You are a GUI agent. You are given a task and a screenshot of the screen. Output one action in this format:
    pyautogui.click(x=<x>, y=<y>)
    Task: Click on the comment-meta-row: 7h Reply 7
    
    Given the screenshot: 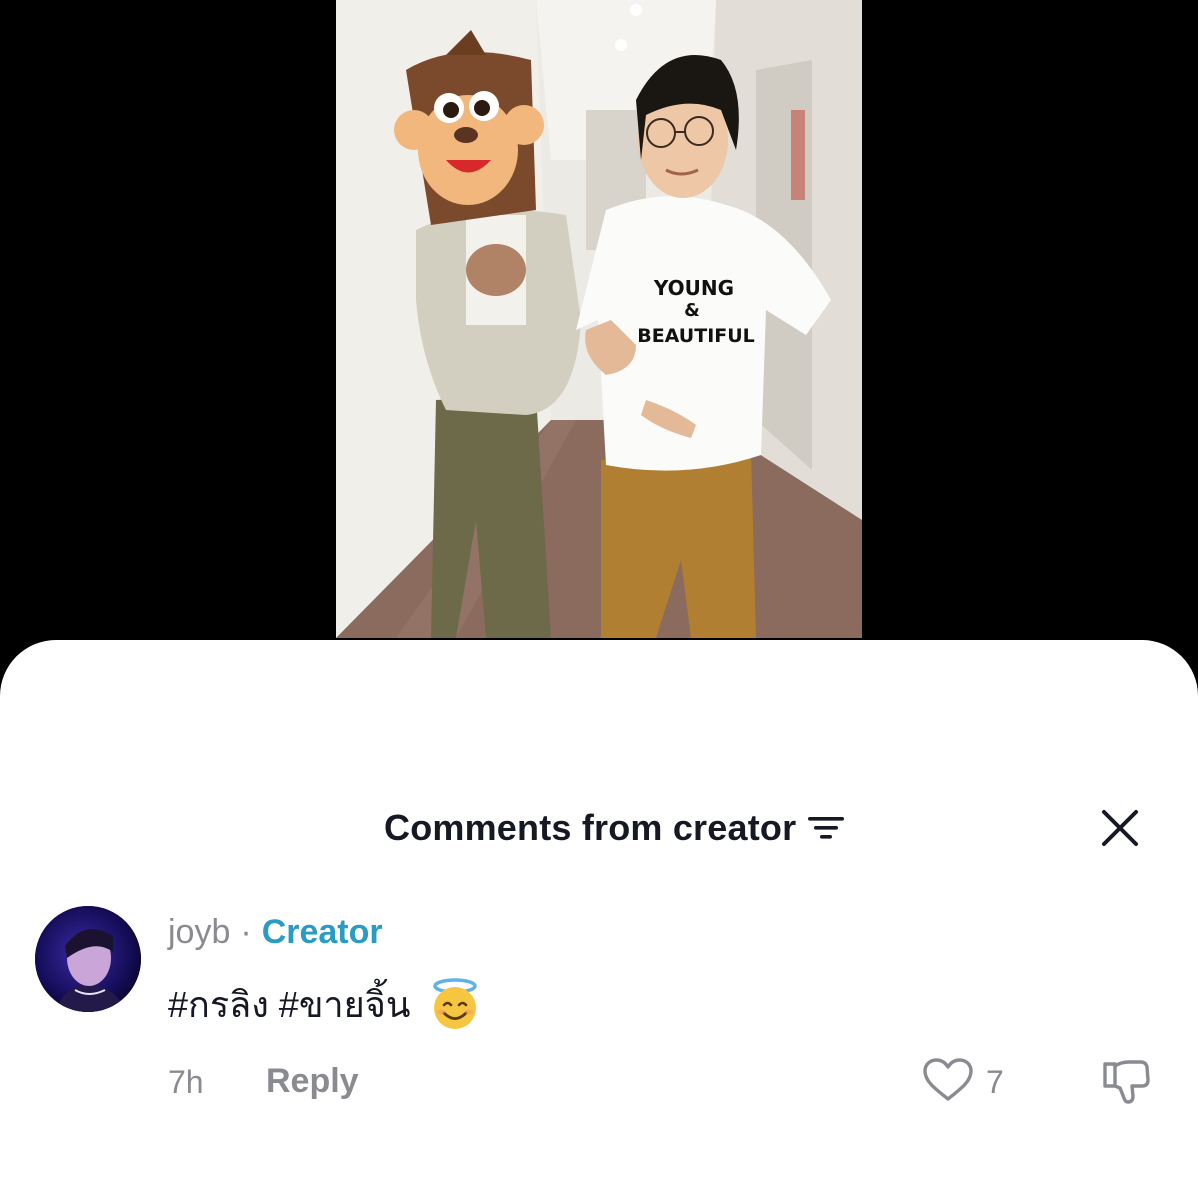 What is the action you would take?
    pyautogui.click(x=599, y=1082)
    